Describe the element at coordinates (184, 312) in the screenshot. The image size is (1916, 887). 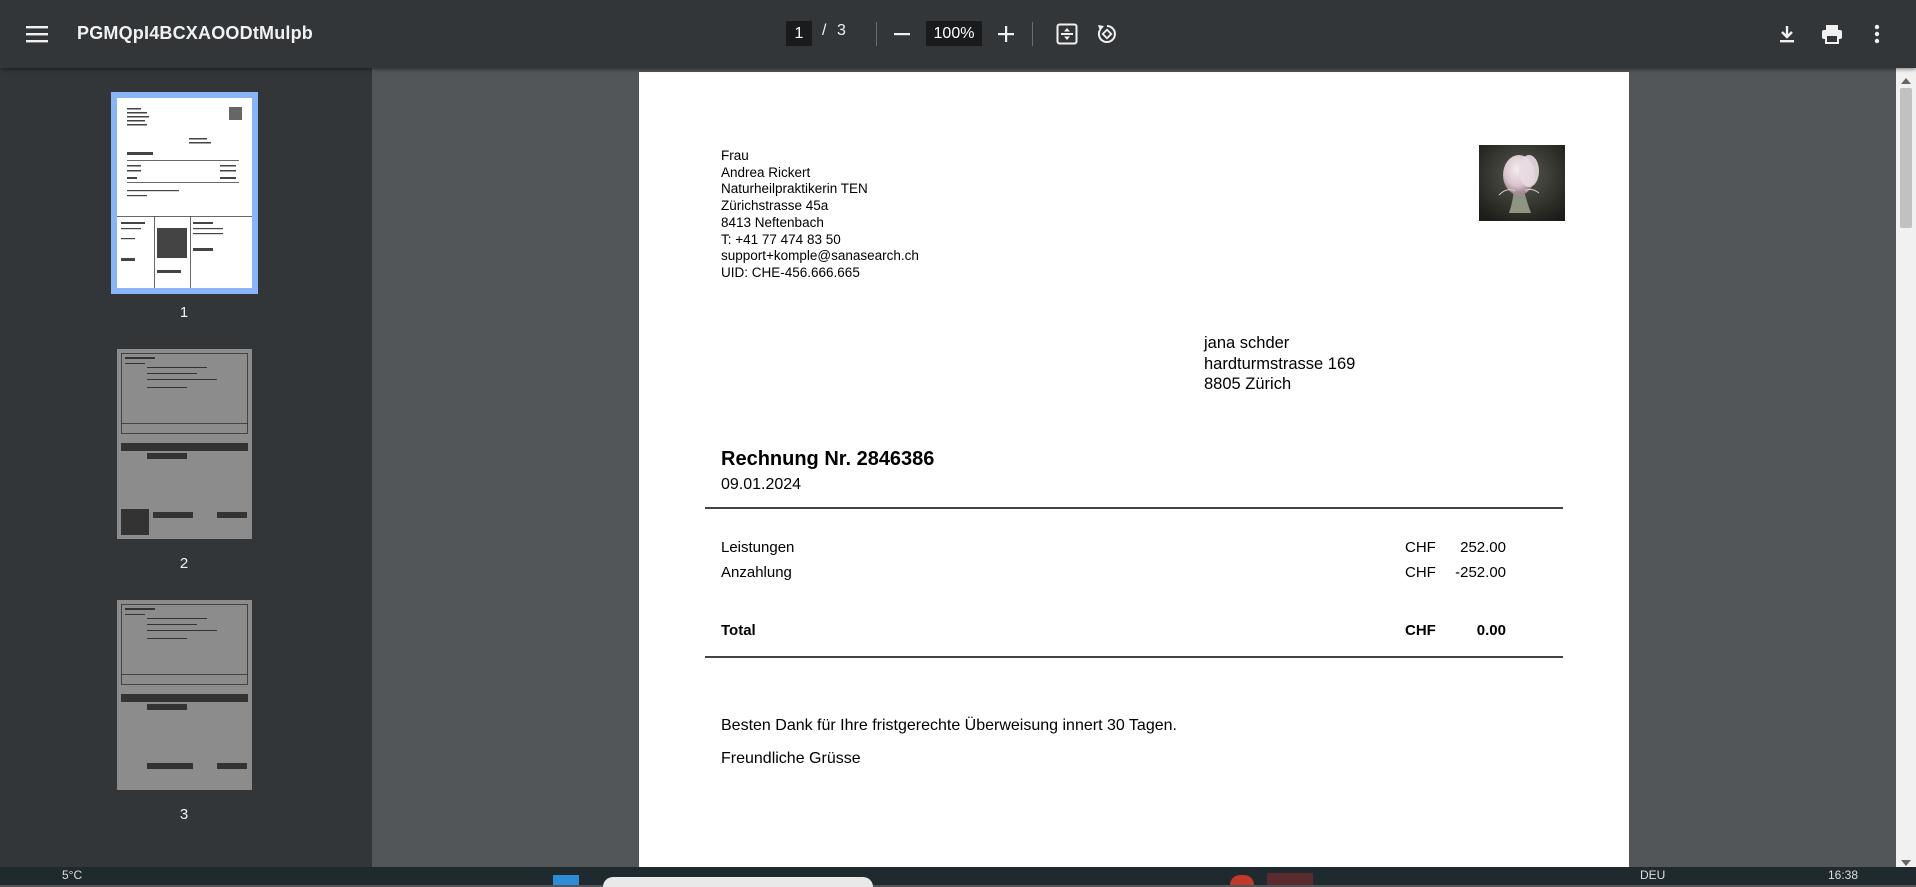
I see `thumbnail-label-1: 1` at that location.